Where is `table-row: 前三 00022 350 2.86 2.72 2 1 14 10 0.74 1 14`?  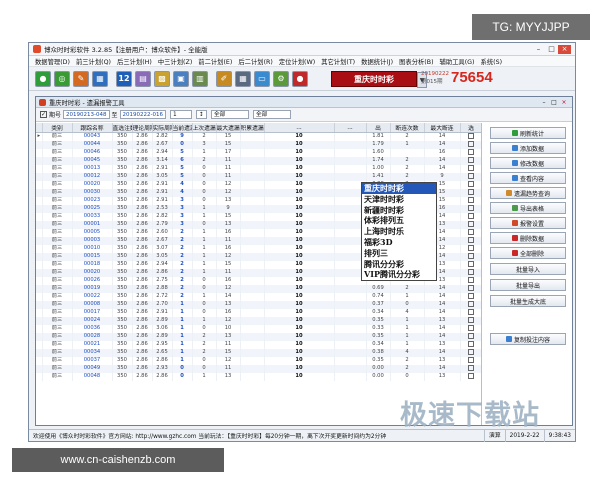 table-row: 前三 00022 350 2.86 2.72 2 1 14 10 0.74 1 14 is located at coordinates (258, 297).